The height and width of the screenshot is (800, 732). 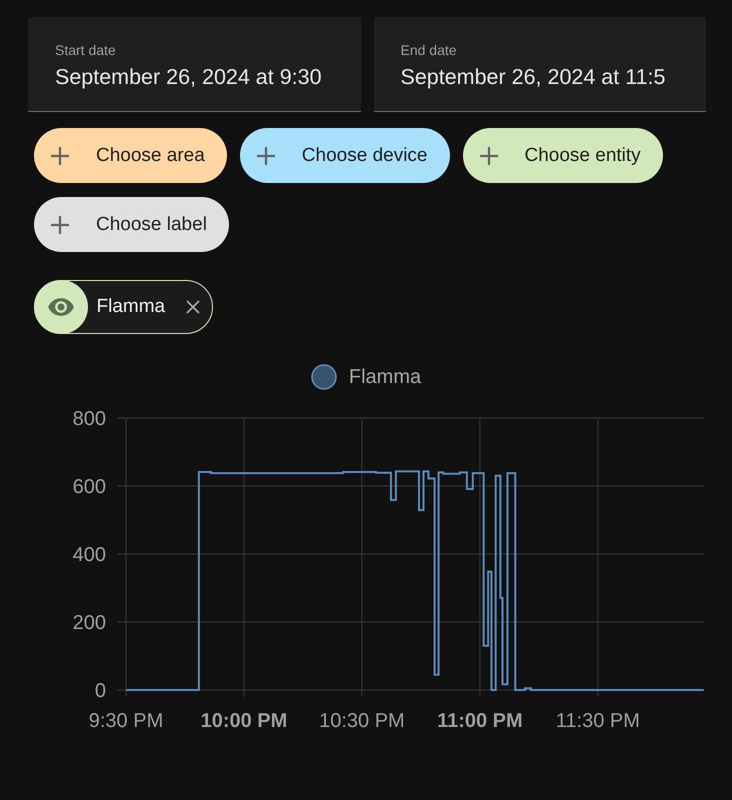 I want to click on legend-label: Flamma, so click(x=385, y=377).